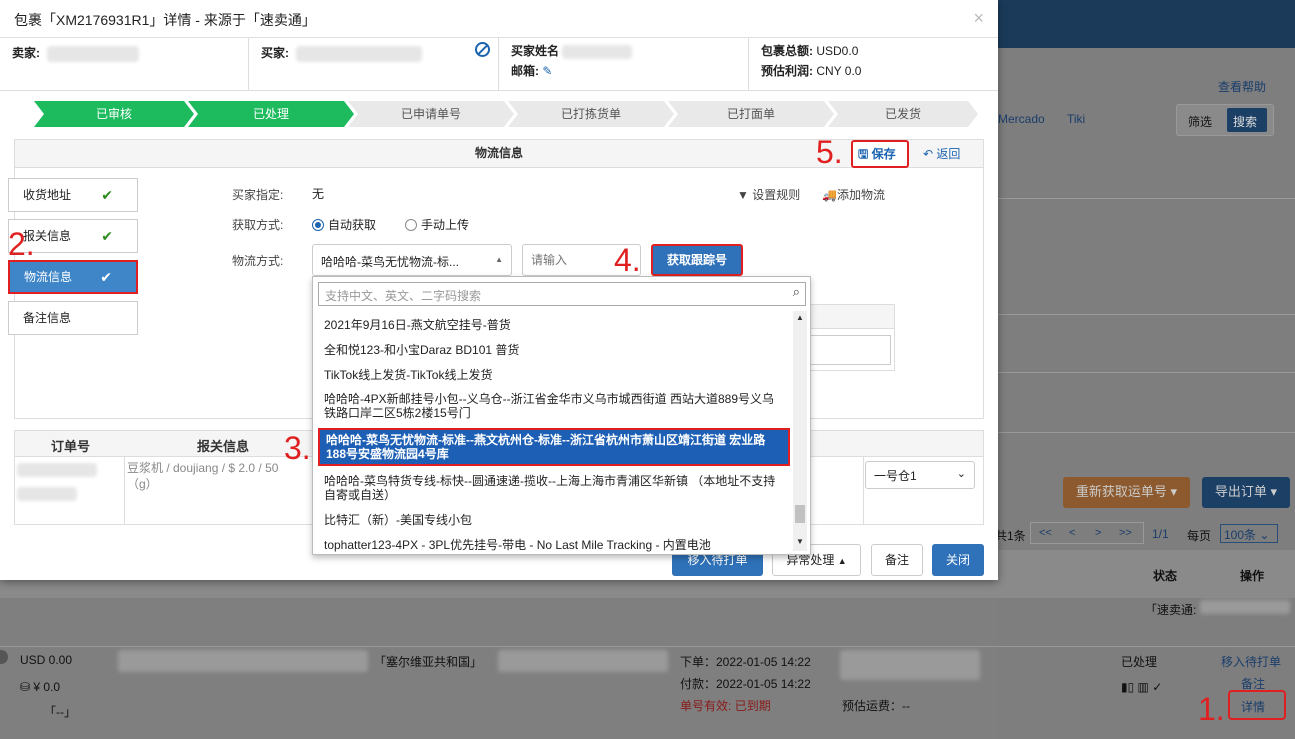  I want to click on row-amount: USD 0.00, so click(46, 660).